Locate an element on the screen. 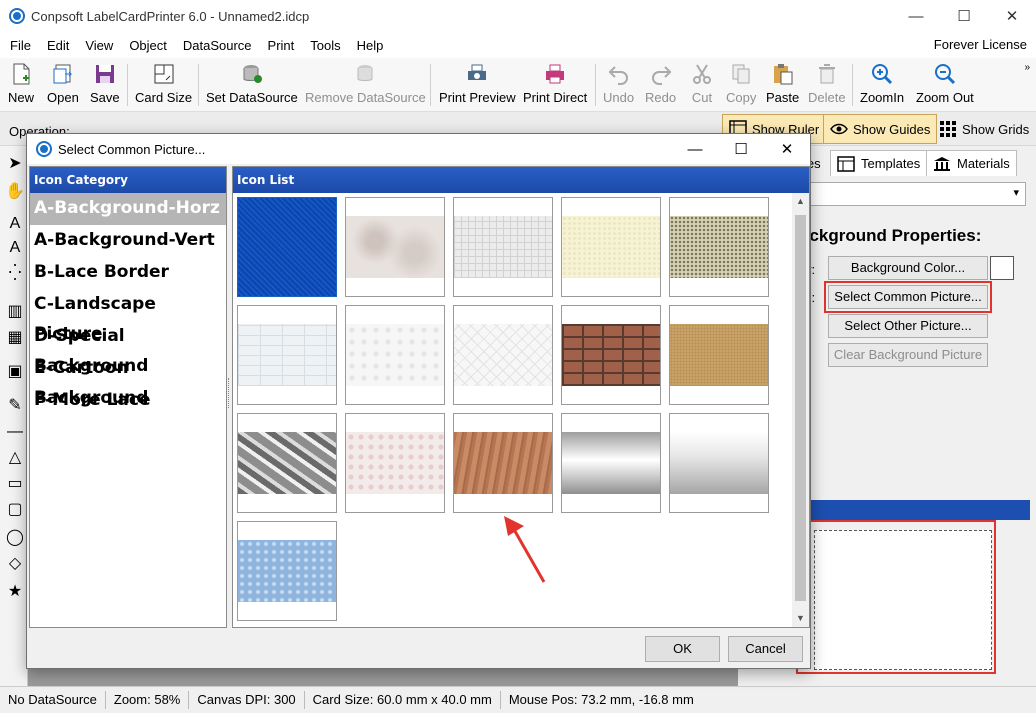  menu-help: Help is located at coordinates (370, 45).